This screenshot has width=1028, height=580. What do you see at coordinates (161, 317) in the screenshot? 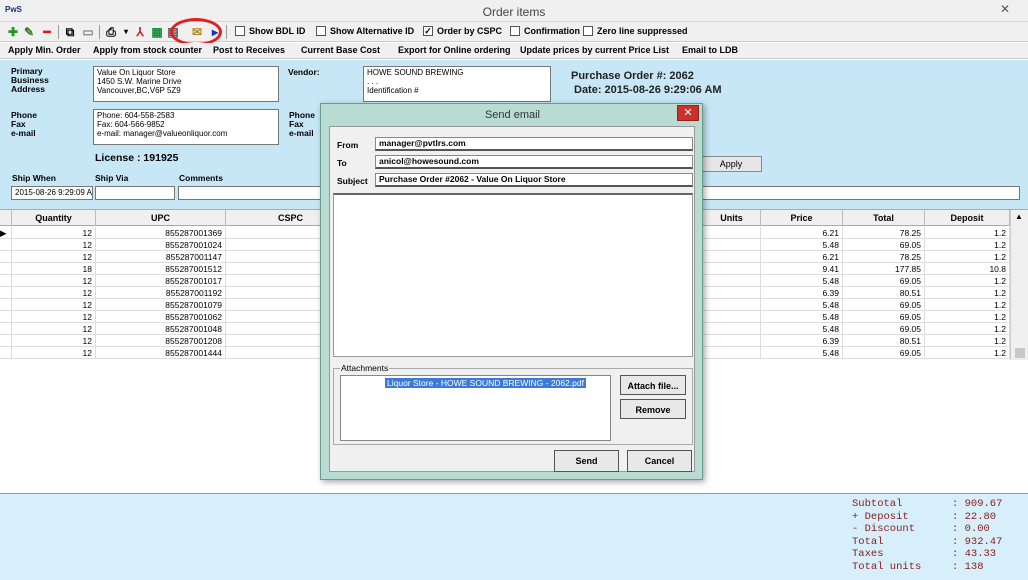
I see `upc-cell: 855287001062` at bounding box center [161, 317].